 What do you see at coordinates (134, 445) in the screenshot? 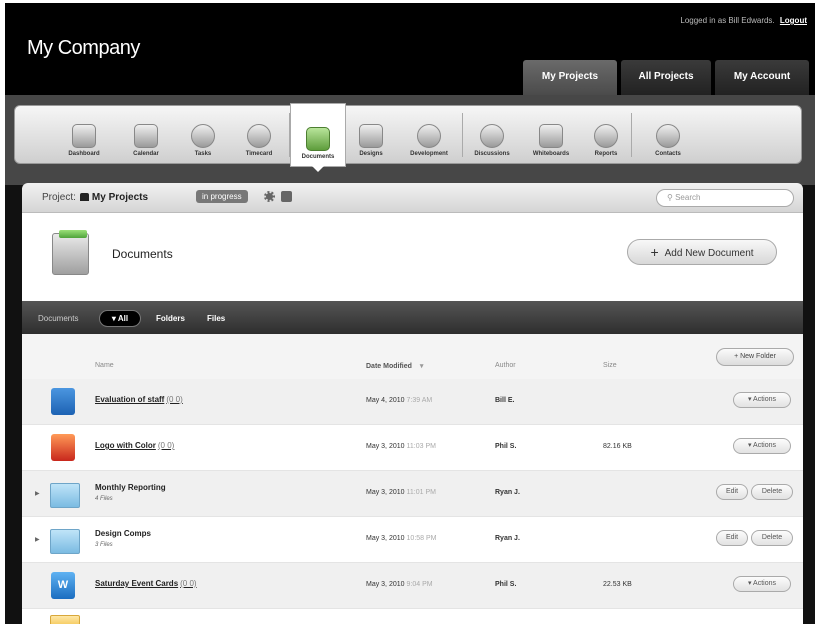
I see `file-name-link: Logo with Color (0 0)` at bounding box center [134, 445].